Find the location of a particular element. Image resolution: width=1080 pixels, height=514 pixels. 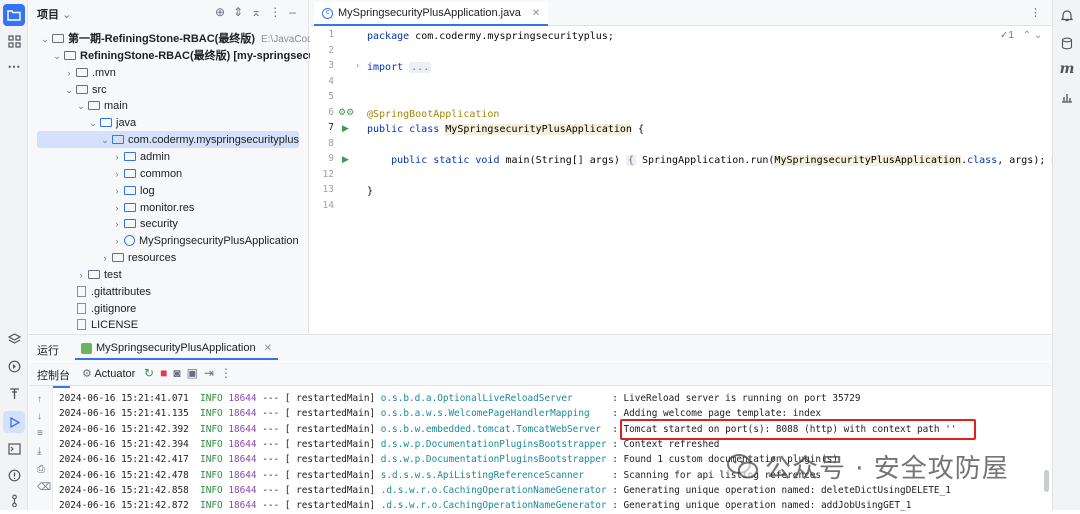

tree-item: .gitattributes is located at coordinates (107, 292).